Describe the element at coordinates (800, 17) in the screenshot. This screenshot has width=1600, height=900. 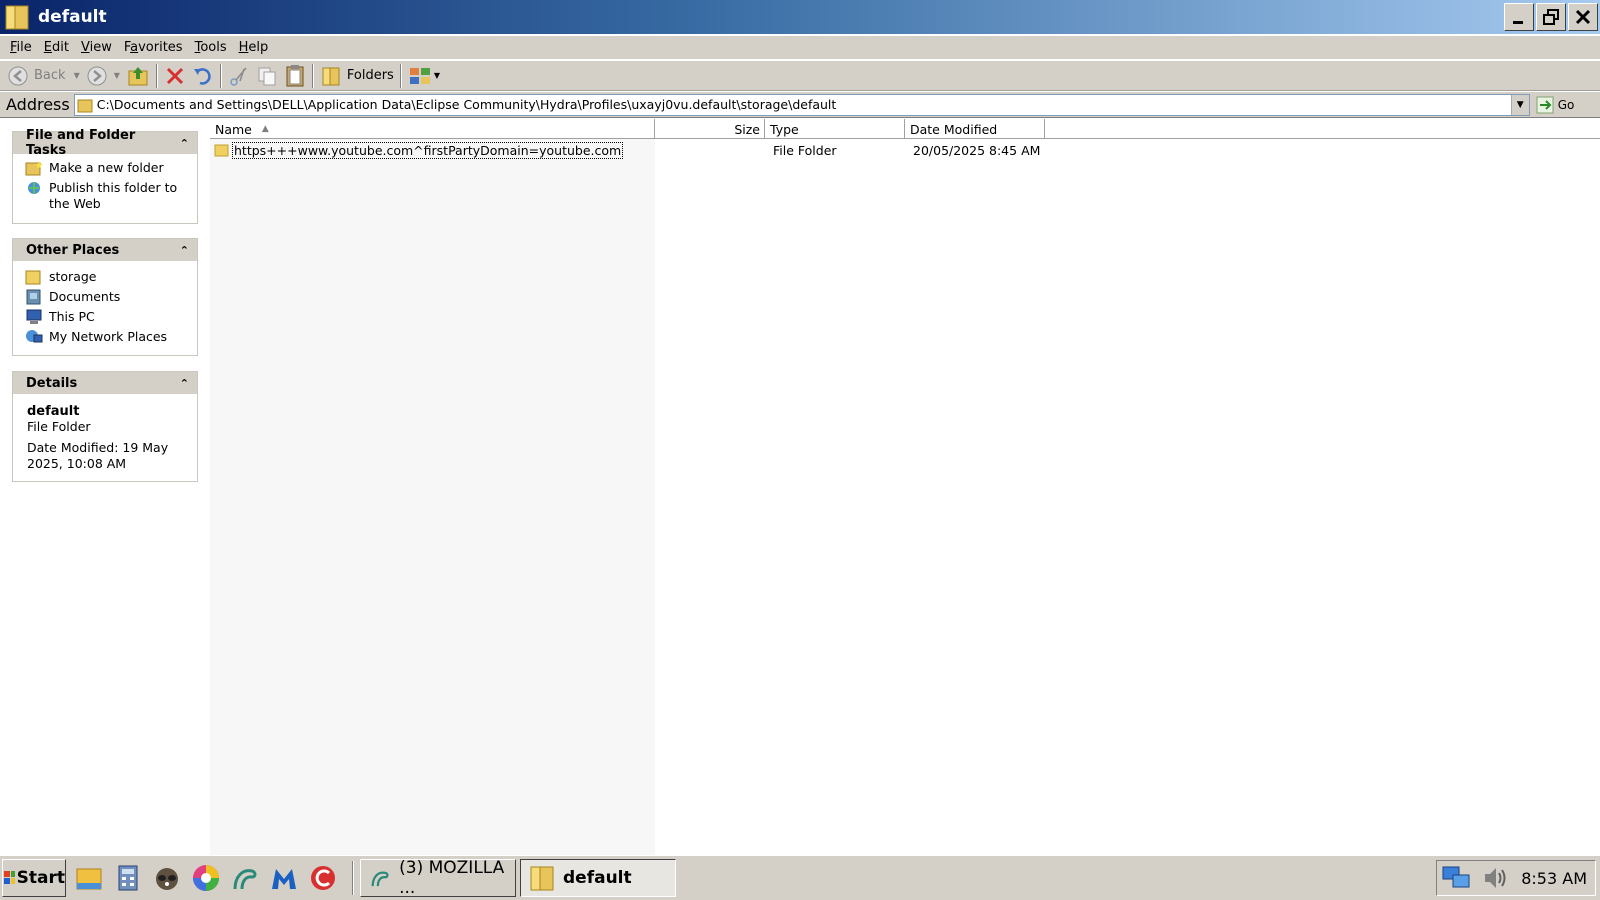
I see `title-bar: default` at that location.